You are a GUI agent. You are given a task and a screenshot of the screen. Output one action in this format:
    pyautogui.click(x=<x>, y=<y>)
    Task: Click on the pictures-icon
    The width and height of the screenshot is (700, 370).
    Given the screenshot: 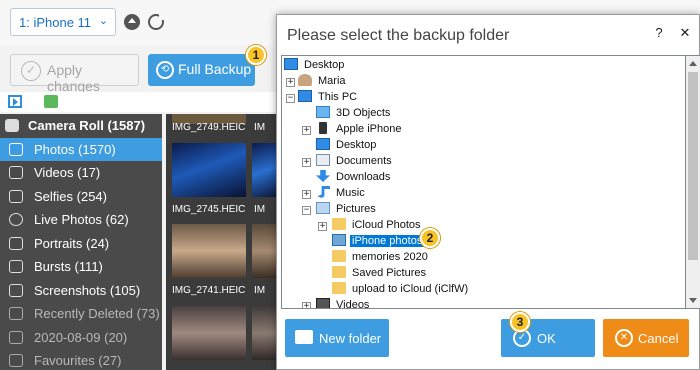 What is the action you would take?
    pyautogui.click(x=323, y=208)
    